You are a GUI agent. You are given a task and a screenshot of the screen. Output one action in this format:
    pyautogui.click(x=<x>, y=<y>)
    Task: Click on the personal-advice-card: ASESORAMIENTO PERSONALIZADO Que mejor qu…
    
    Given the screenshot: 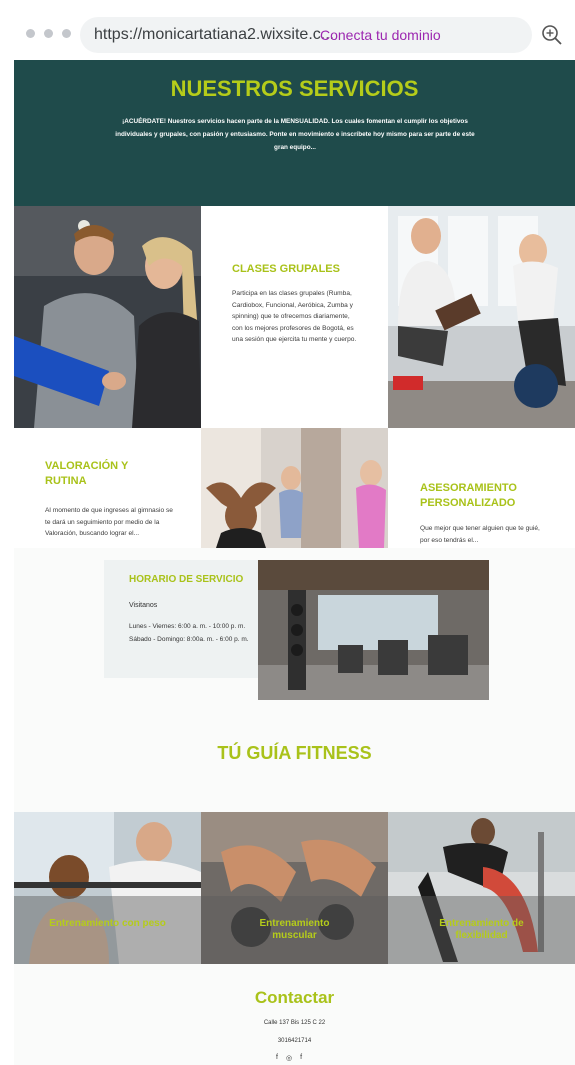 What is the action you would take?
    pyautogui.click(x=481, y=488)
    